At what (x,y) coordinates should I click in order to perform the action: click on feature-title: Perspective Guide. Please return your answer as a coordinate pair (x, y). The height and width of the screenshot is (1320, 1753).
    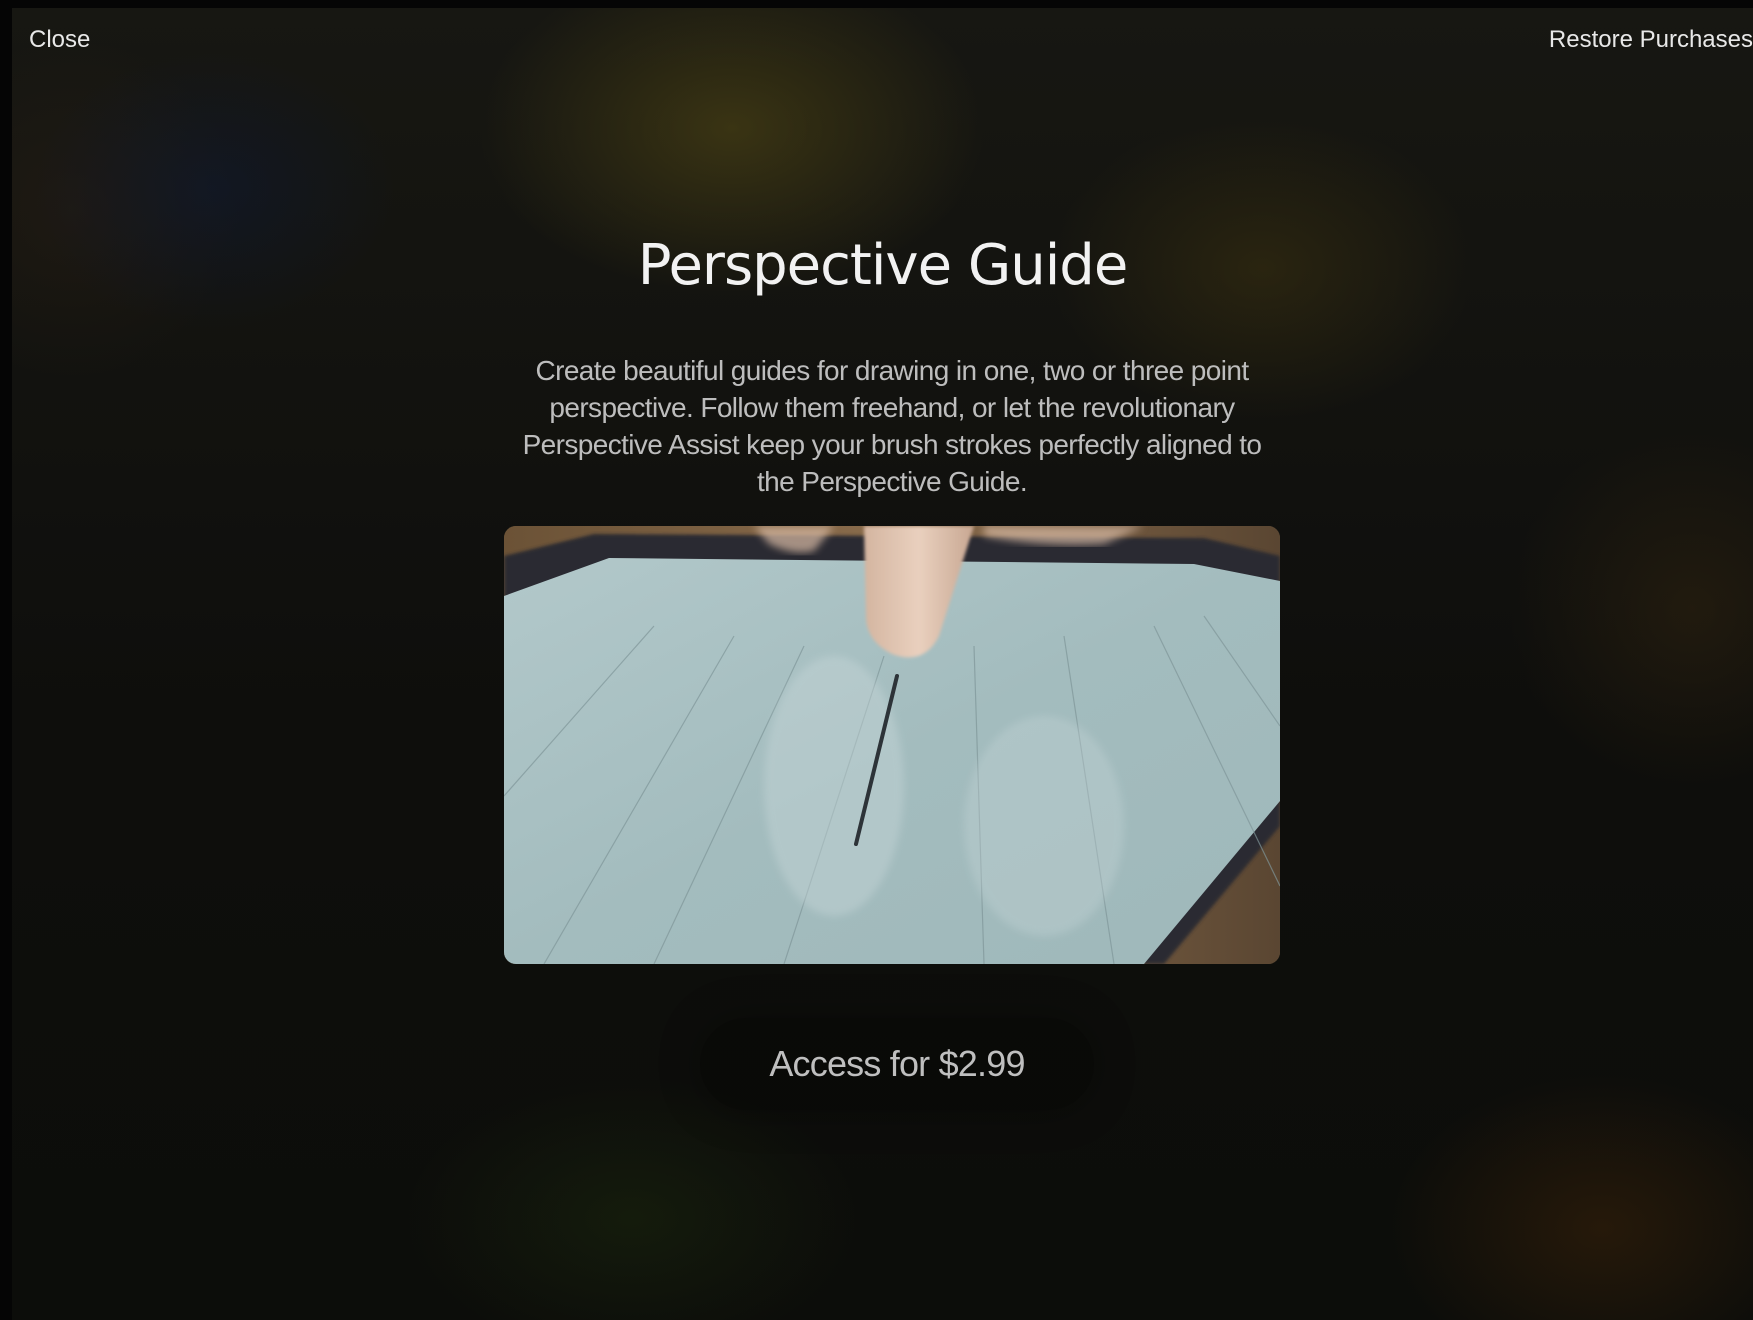
    Looking at the image, I should click on (883, 265).